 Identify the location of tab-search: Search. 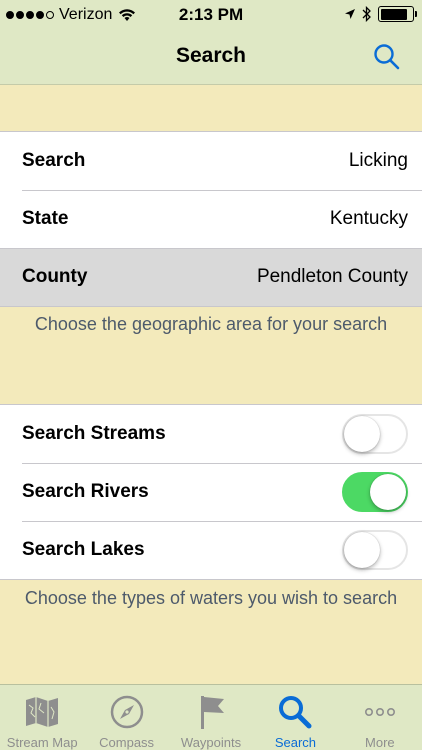
(295, 717).